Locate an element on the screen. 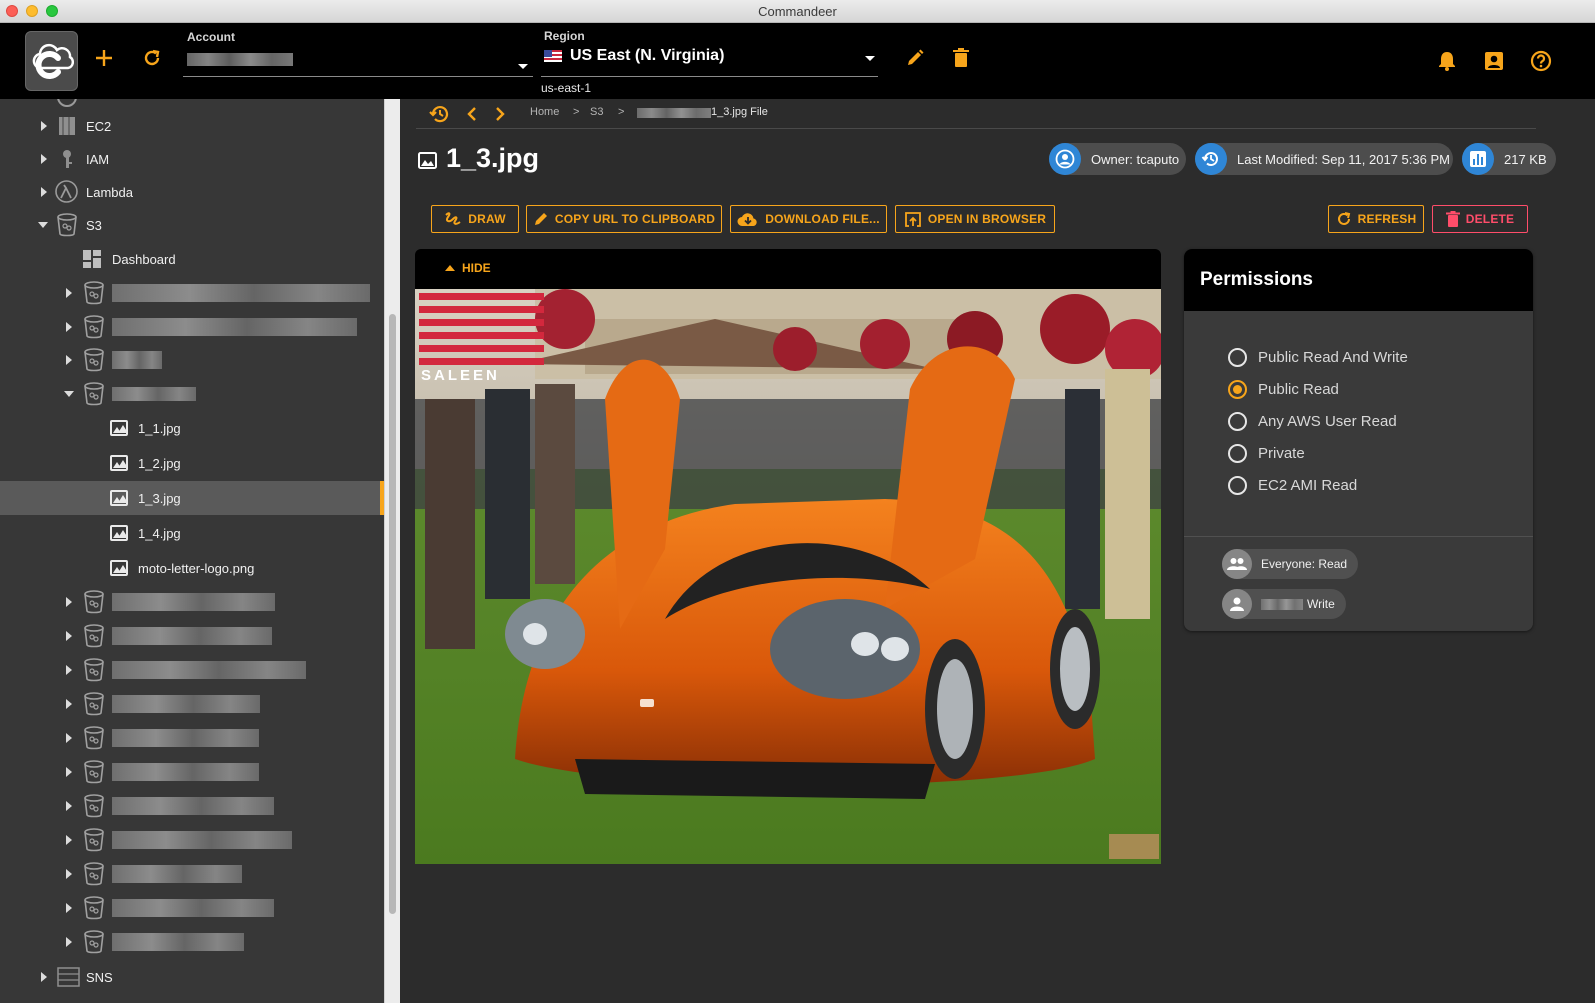 This screenshot has height=1003, width=1595. tree-item-bucket-expanded is located at coordinates (192, 394).